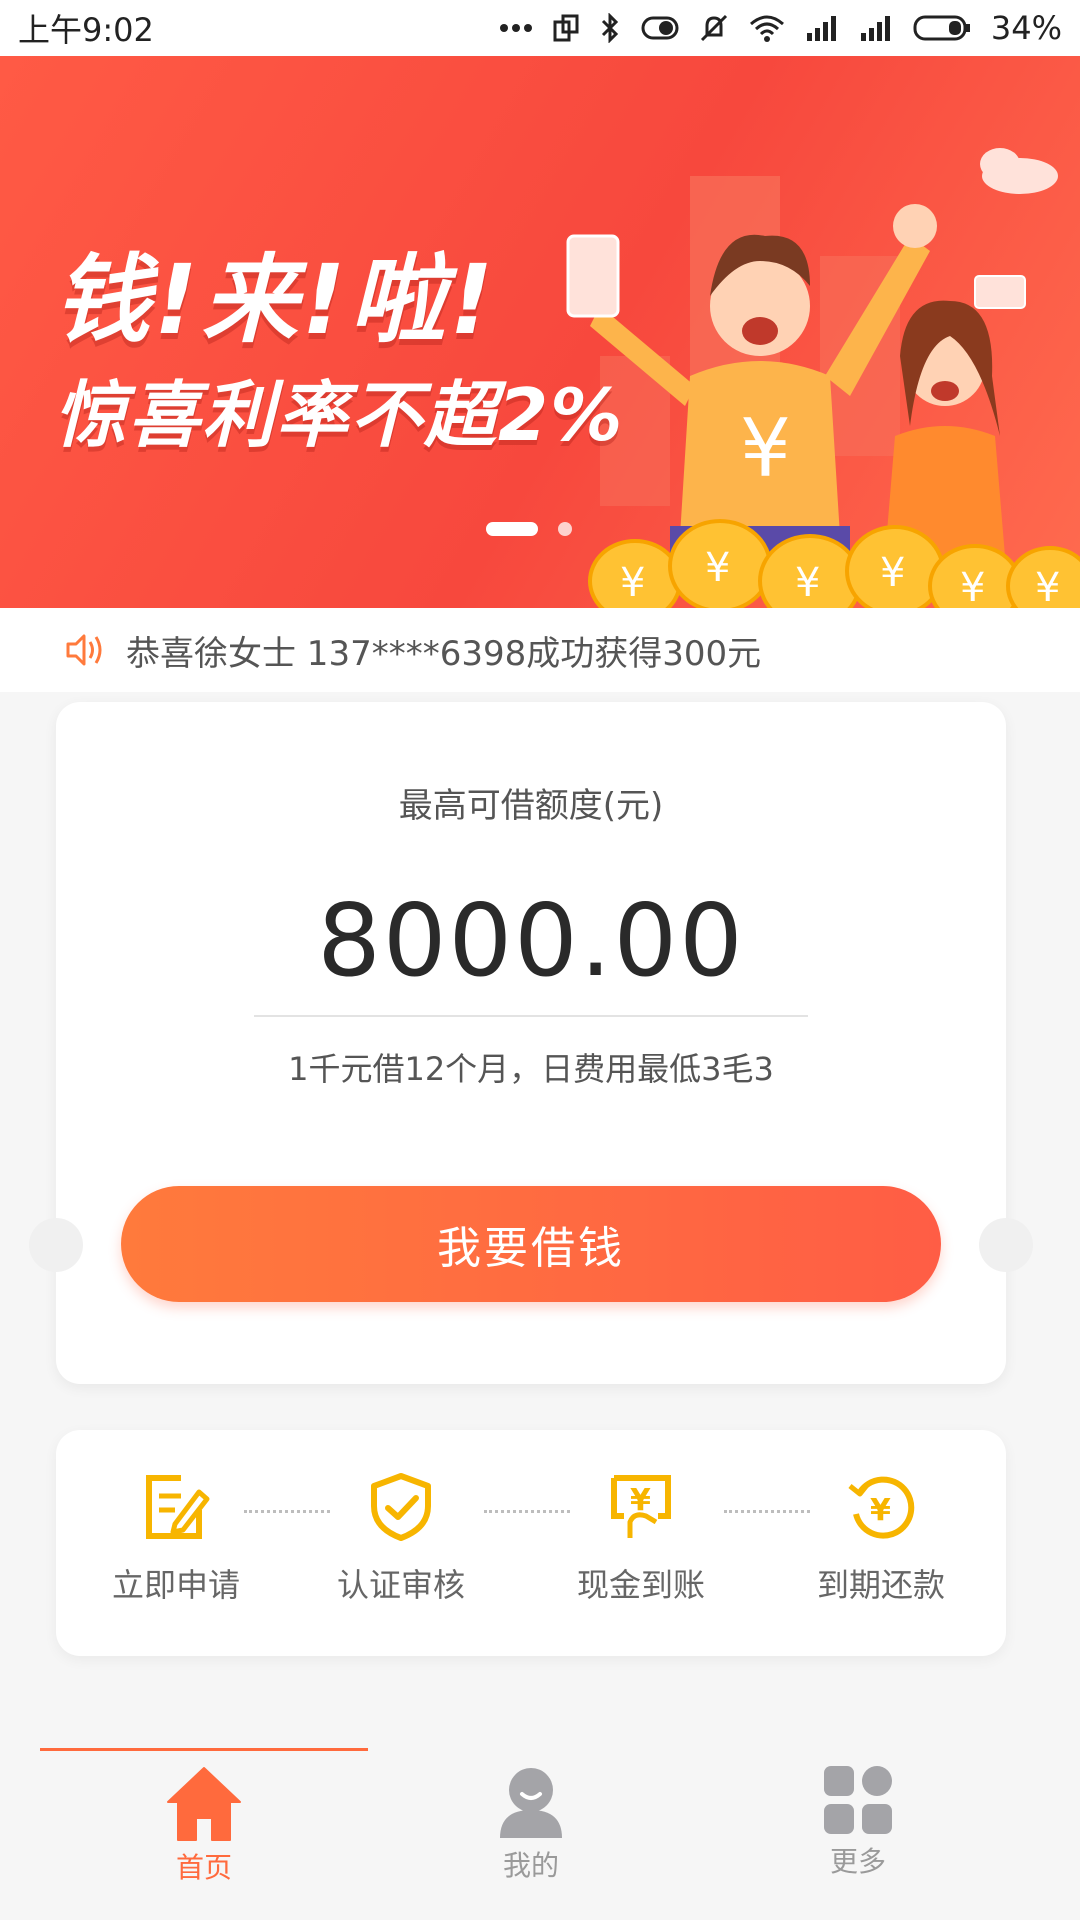 The width and height of the screenshot is (1080, 1920). I want to click on bottom-tab-bar: 首页 我的 更多, so click(540, 1832).